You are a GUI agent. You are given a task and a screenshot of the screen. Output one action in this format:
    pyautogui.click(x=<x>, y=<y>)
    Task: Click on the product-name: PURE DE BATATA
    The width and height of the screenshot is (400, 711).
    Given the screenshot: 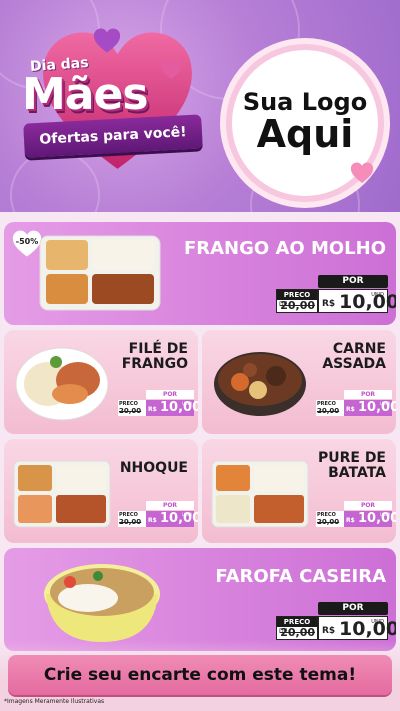 What is the action you would take?
    pyautogui.click(x=352, y=465)
    